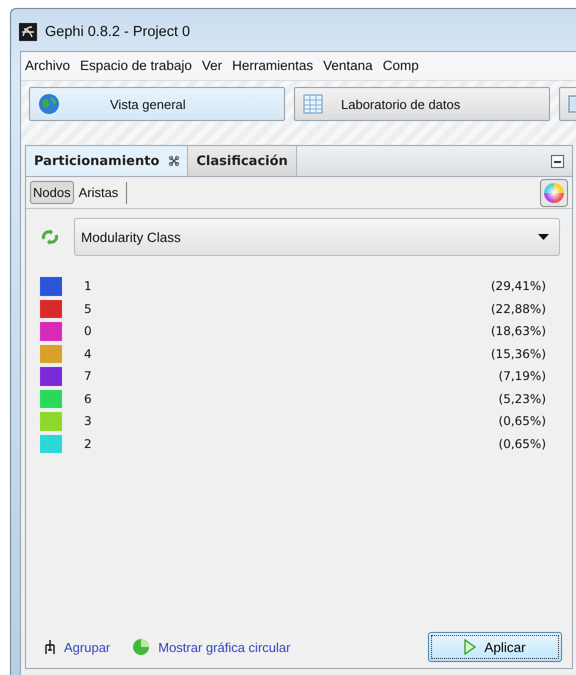 This screenshot has height=675, width=576. I want to click on panel-tab: Clasificación, so click(242, 161).